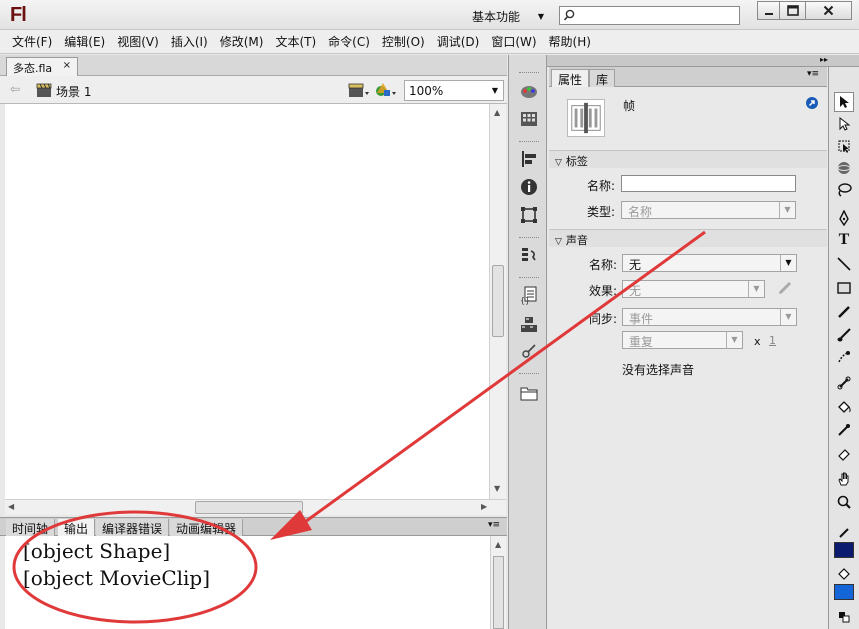  Describe the element at coordinates (844, 479) in the screenshot. I see `hand-tool-icon` at that location.